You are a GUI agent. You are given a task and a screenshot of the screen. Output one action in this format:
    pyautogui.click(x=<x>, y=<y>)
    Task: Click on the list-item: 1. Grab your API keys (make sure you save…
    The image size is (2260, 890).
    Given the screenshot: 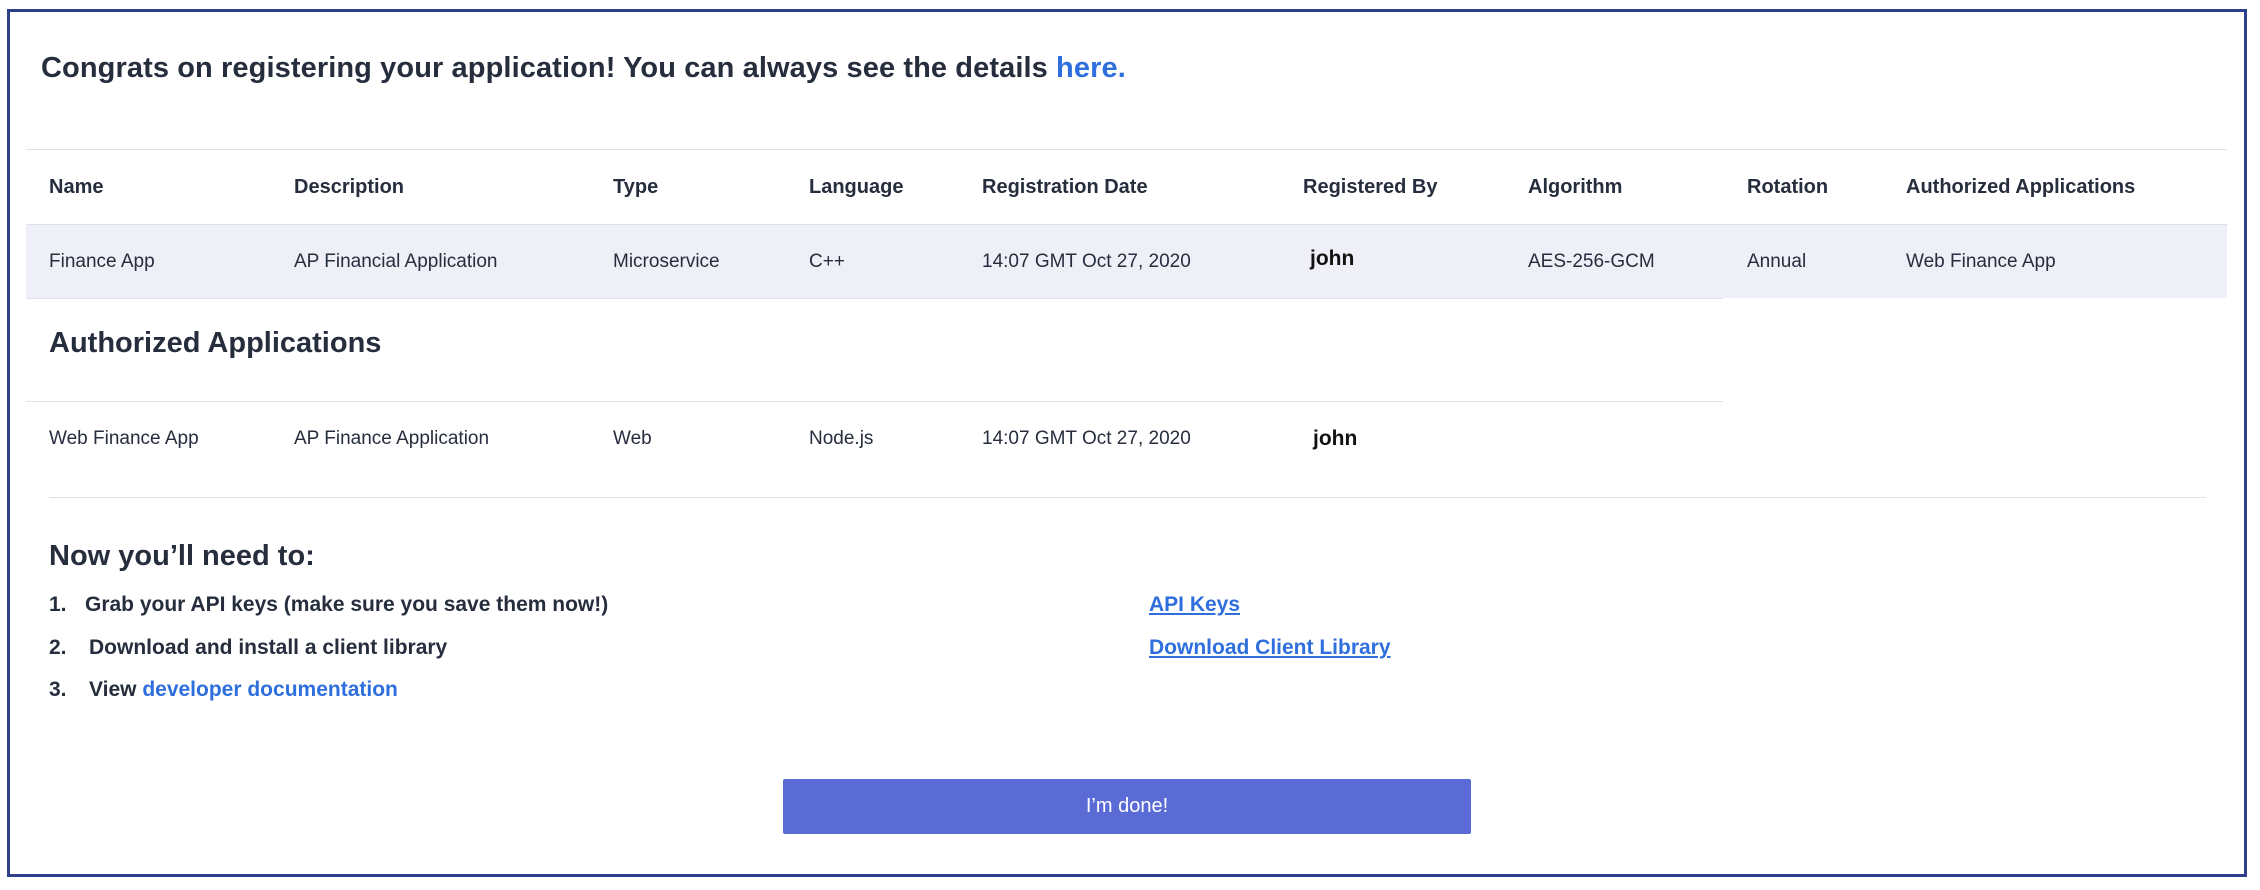 What is the action you would take?
    pyautogui.click(x=328, y=605)
    